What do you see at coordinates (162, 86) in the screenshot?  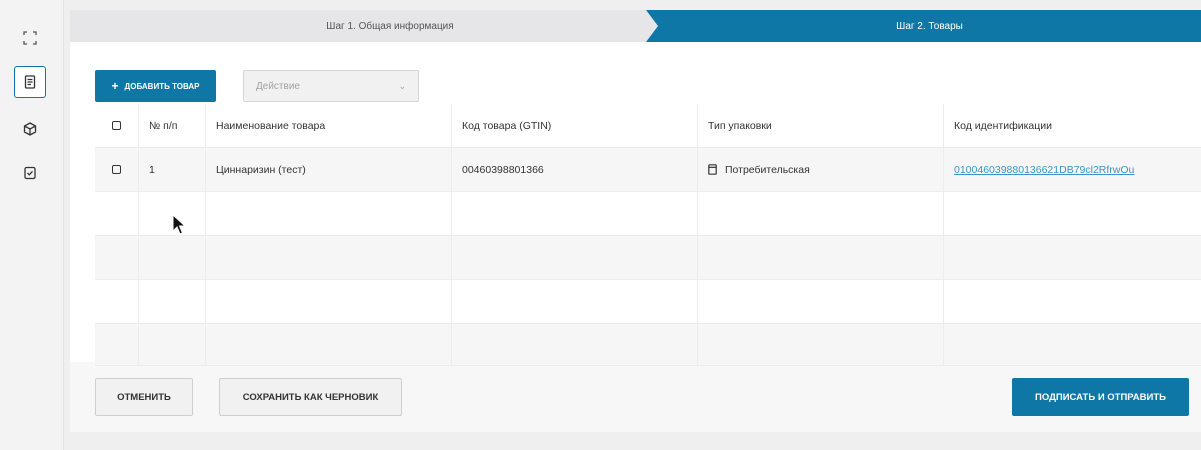 I see `add-product-label: ДОБАВИТЬ ТОВАР` at bounding box center [162, 86].